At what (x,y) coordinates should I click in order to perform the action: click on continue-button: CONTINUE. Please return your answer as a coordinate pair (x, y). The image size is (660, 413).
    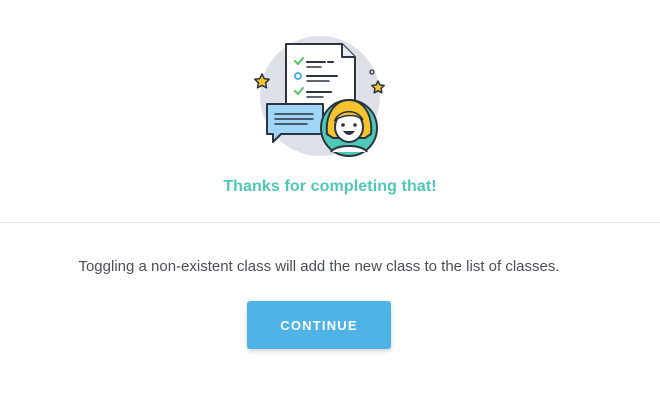
    Looking at the image, I should click on (319, 325).